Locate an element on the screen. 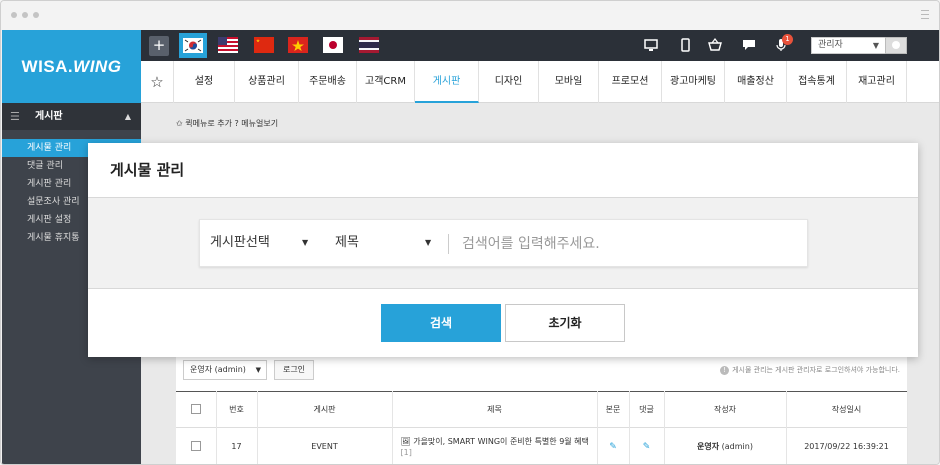 The width and height of the screenshot is (940, 465). row-content-edit: ✎ is located at coordinates (613, 445).